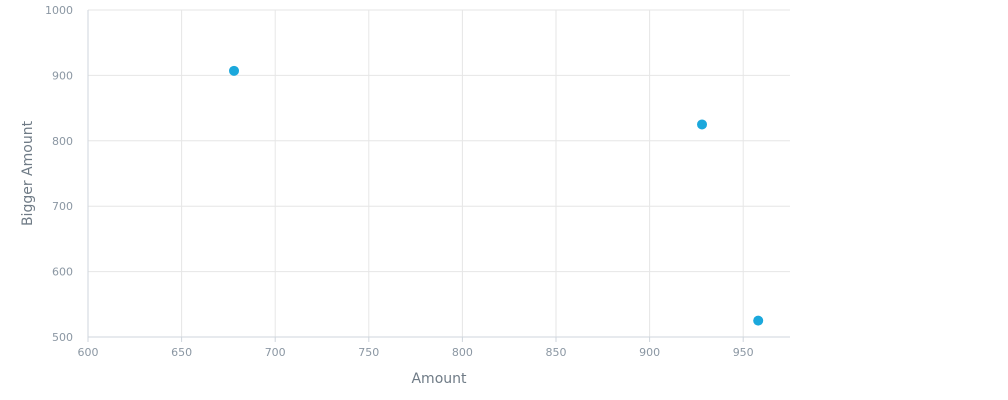  Describe the element at coordinates (62, 206) in the screenshot. I see `y-tick-label: 700` at that location.